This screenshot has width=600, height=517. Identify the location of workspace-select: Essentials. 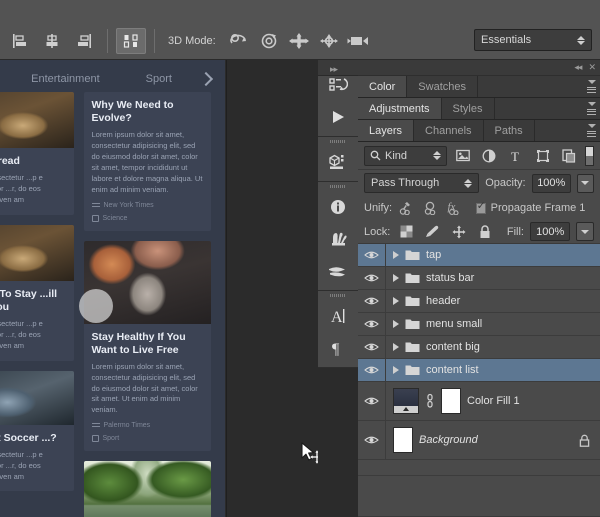
(533, 40).